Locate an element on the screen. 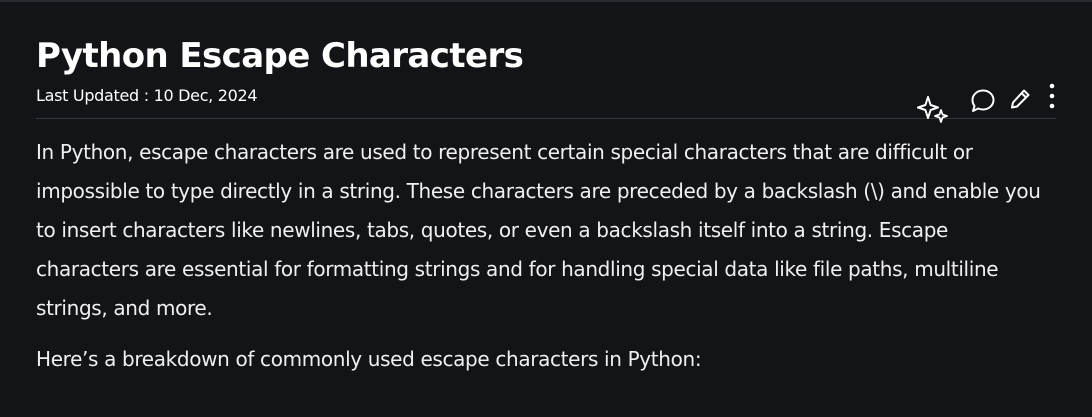 The height and width of the screenshot is (417, 1092). more-vertical-icon is located at coordinates (1052, 96).